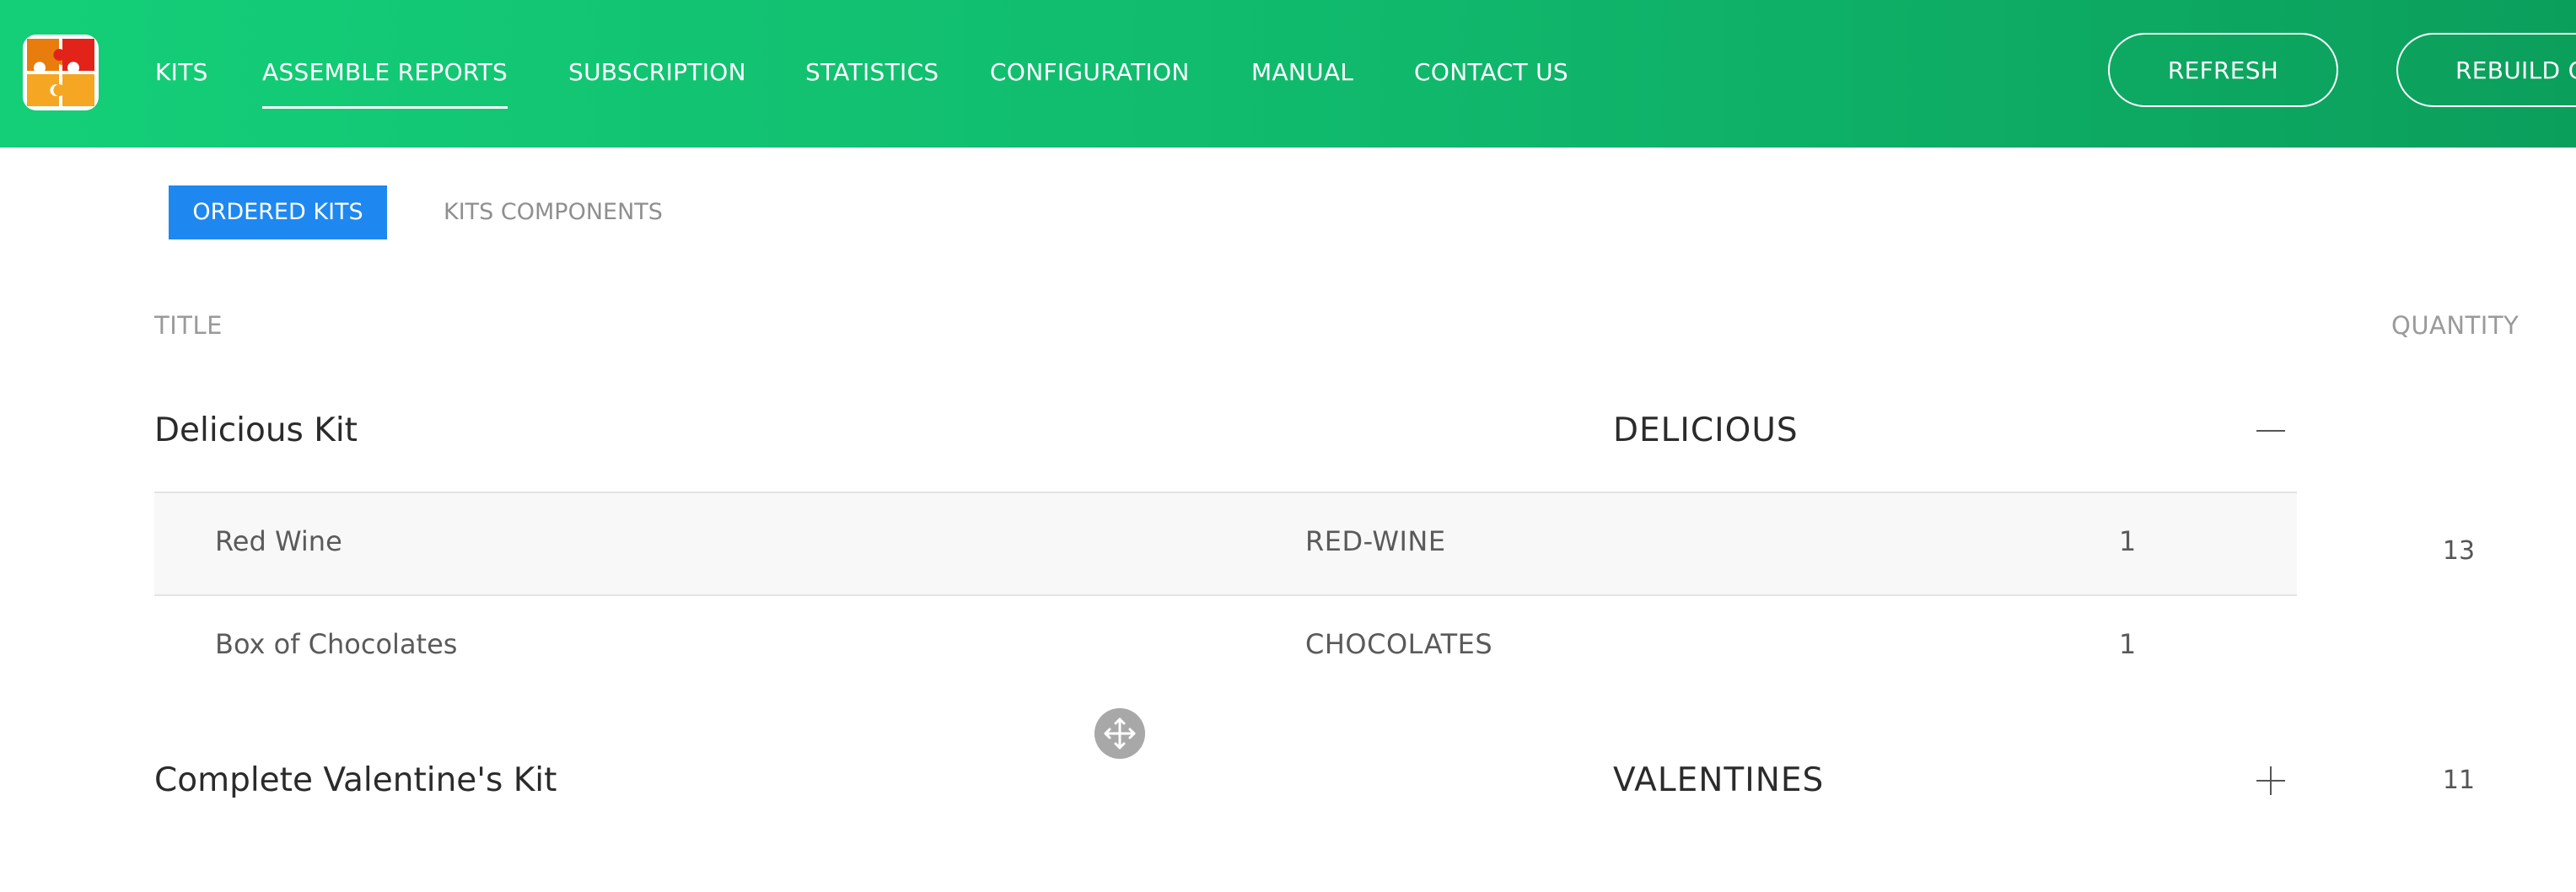  Describe the element at coordinates (2459, 780) in the screenshot. I see `kit-quantity: 11` at that location.